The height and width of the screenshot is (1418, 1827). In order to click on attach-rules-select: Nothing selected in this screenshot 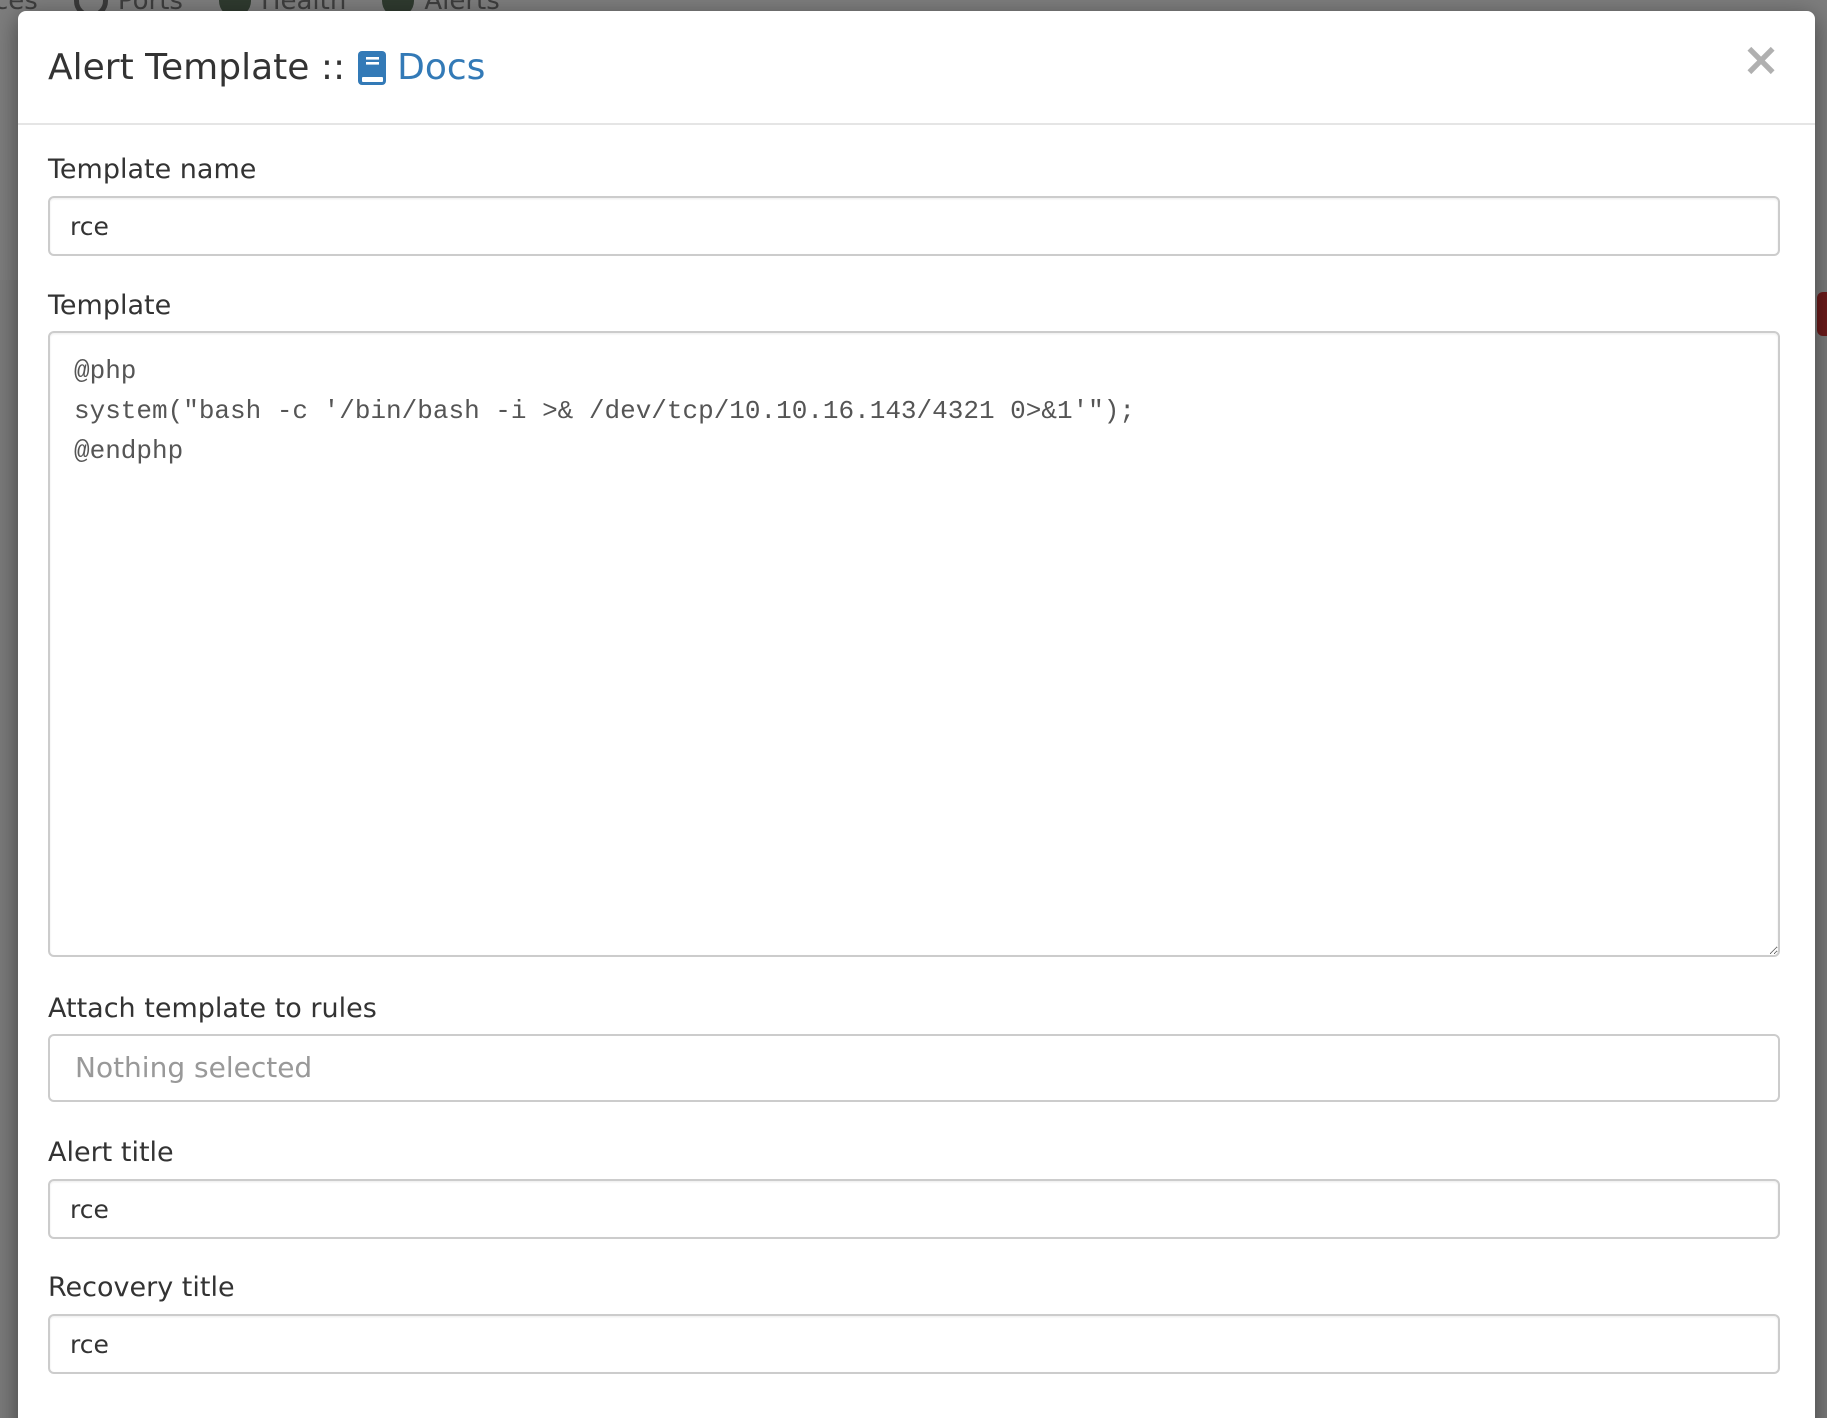, I will do `click(914, 1068)`.